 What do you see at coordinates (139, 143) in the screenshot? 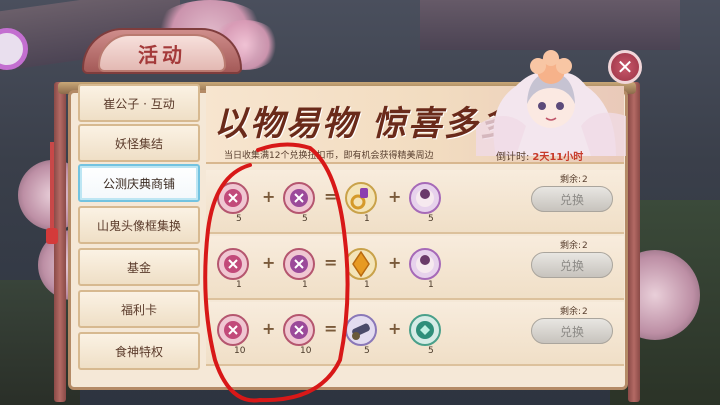
I see `sidebar-item-yokai-gather: 妖怪集结` at bounding box center [139, 143].